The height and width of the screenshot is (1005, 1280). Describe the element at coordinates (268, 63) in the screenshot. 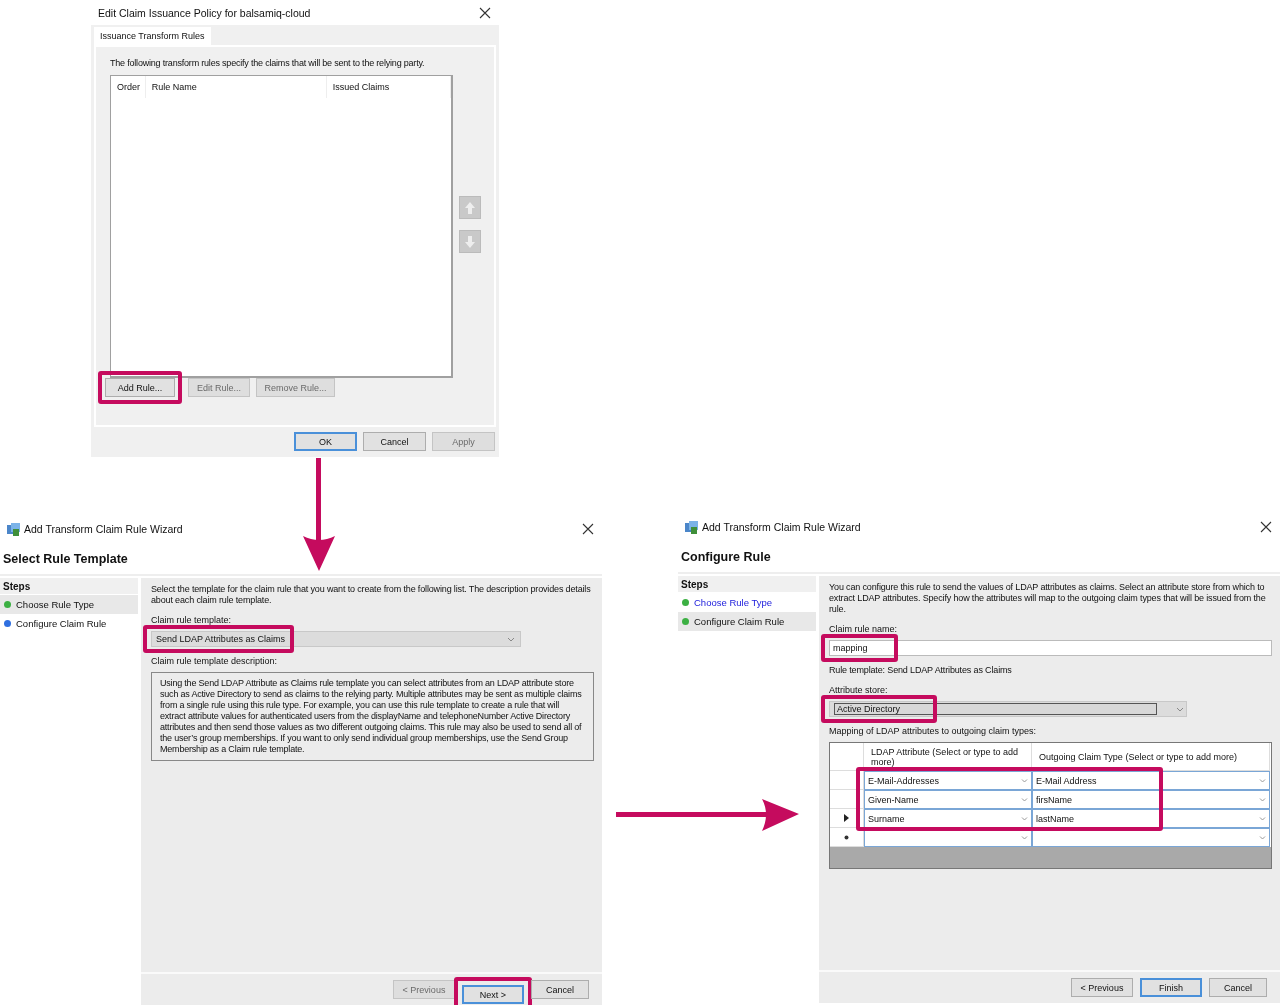

I see `description-text: The following transform rules specify the claims that will be sent to the relying party.` at that location.